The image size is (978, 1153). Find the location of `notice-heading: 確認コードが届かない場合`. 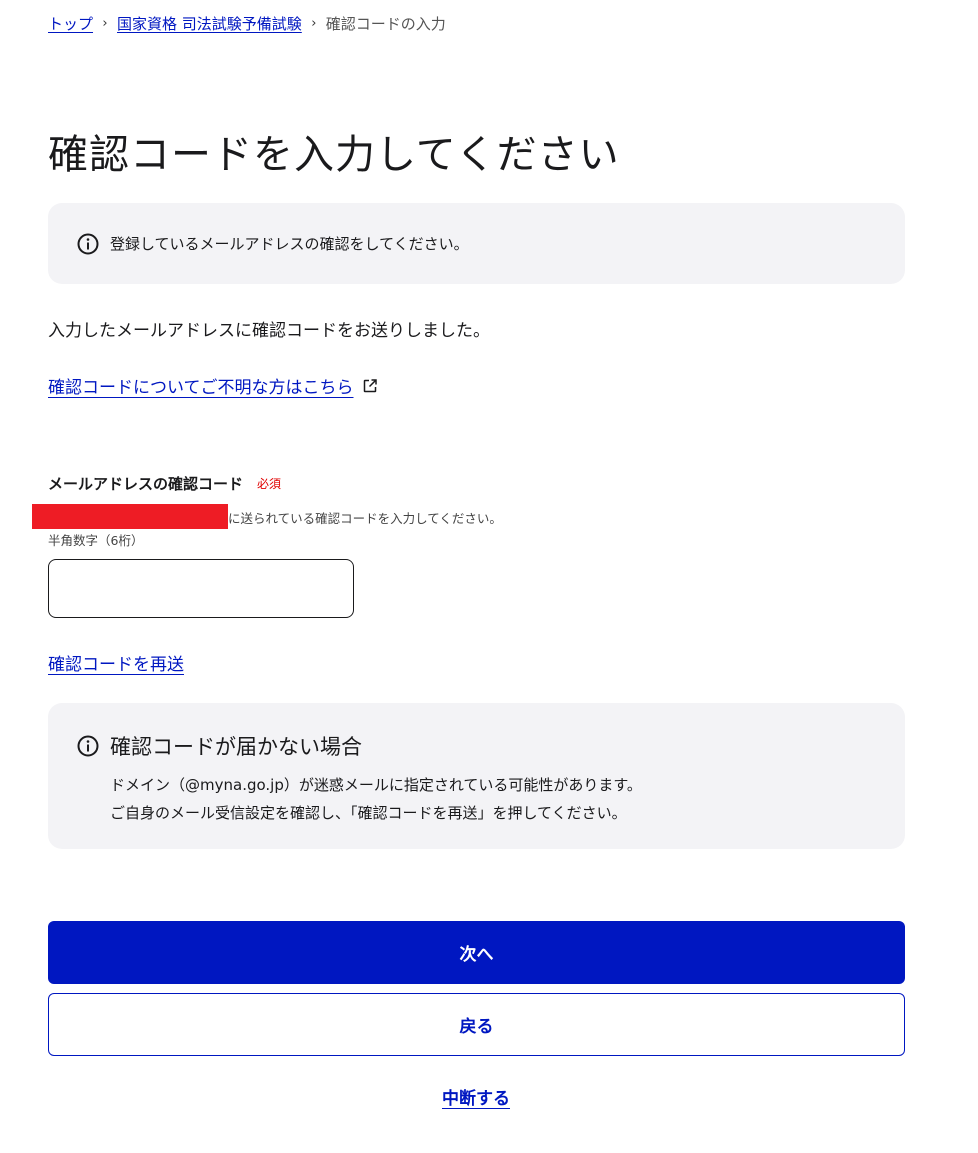

notice-heading: 確認コードが届かない場合 is located at coordinates (476, 746).